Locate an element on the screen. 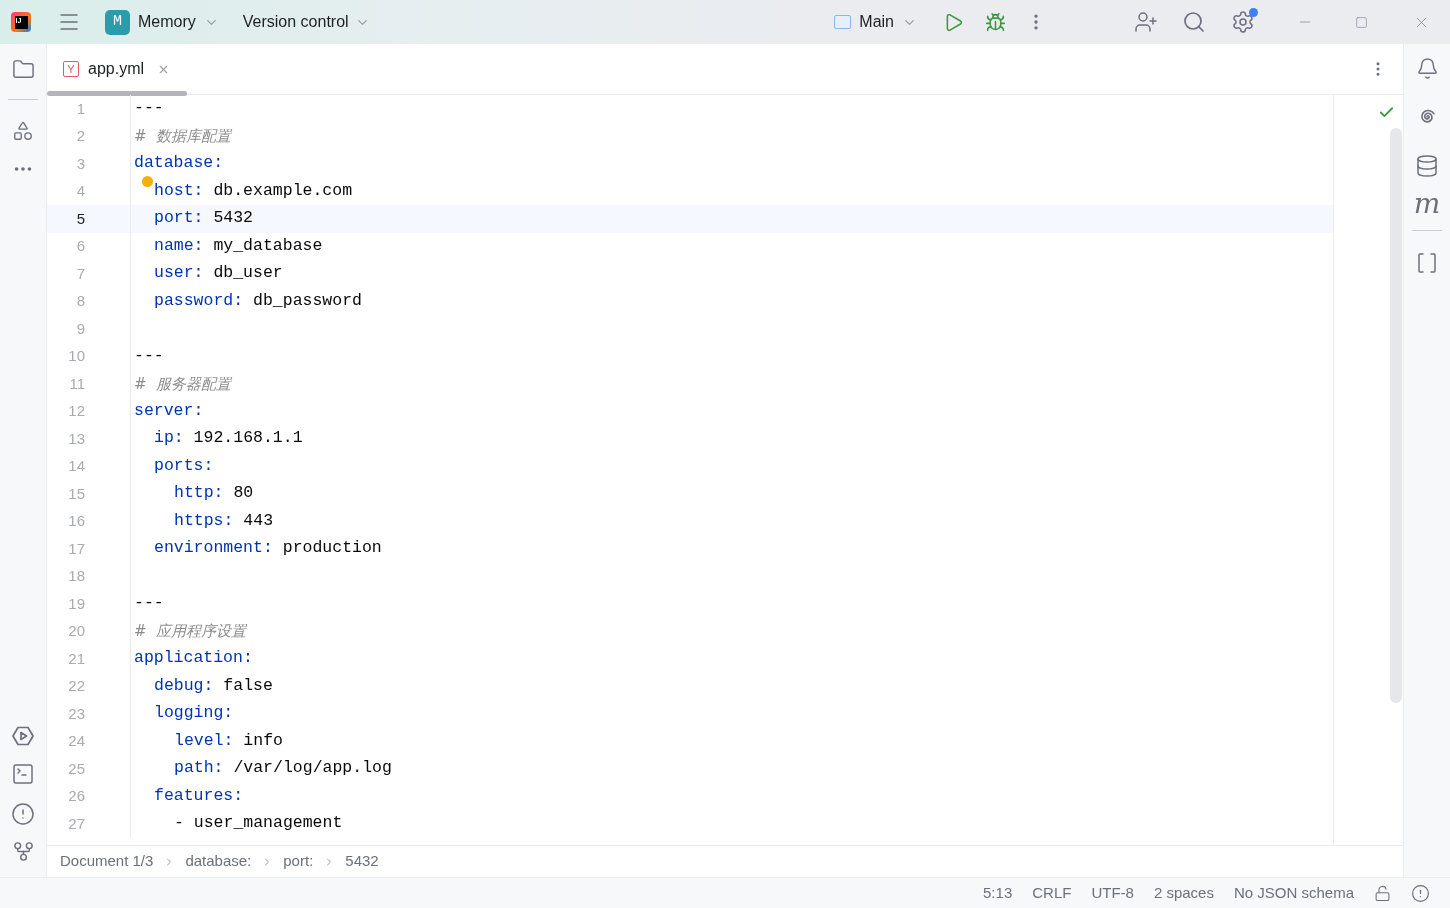 The image size is (1450, 908). code-text: application: is located at coordinates (193, 658).